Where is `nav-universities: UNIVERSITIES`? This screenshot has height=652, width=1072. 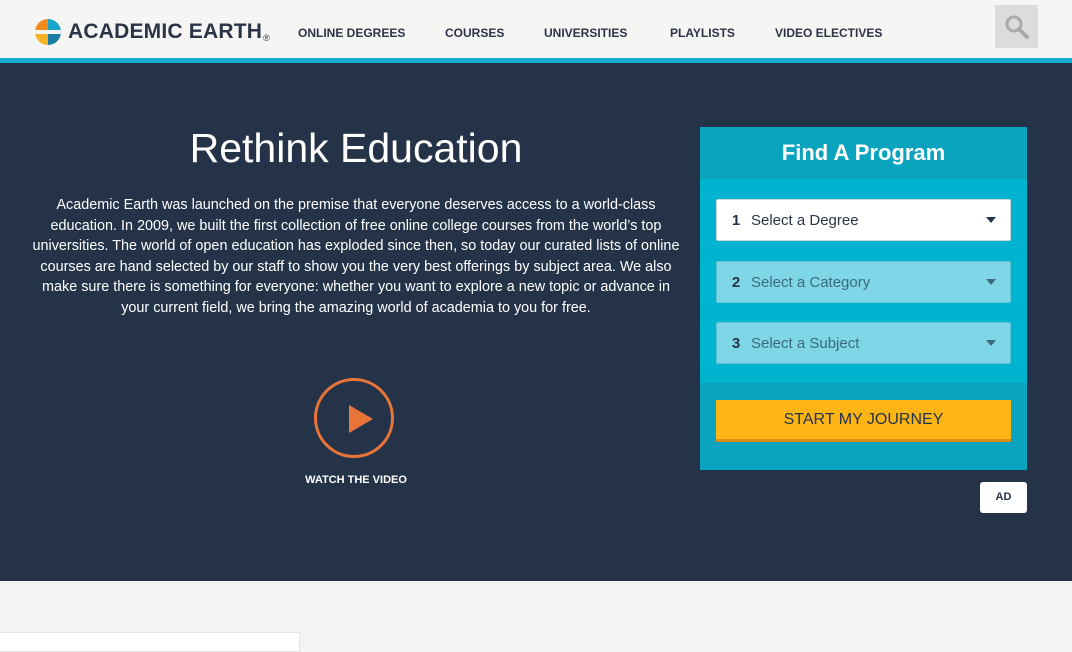 nav-universities: UNIVERSITIES is located at coordinates (585, 33).